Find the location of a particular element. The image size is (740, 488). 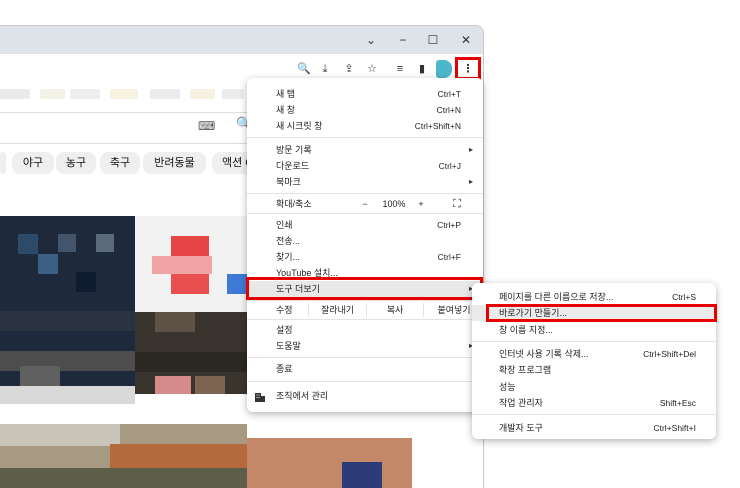

zoom-out-button: − is located at coordinates (365, 204).